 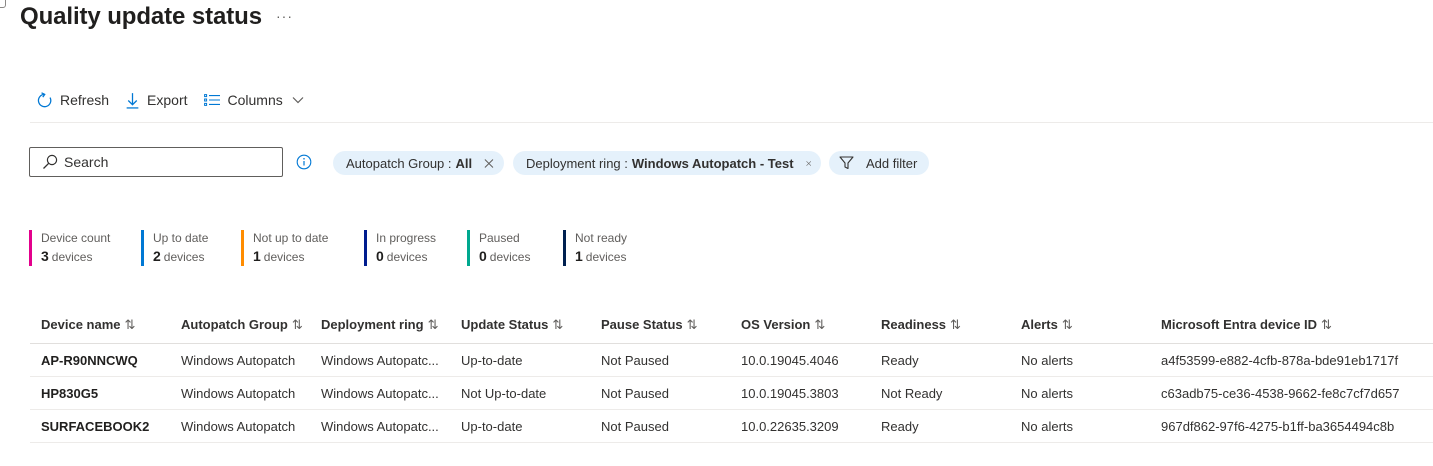 What do you see at coordinates (1291, 325) in the screenshot?
I see `column-header-entra-device-id: Microsoft Entra device ID ⇅` at bounding box center [1291, 325].